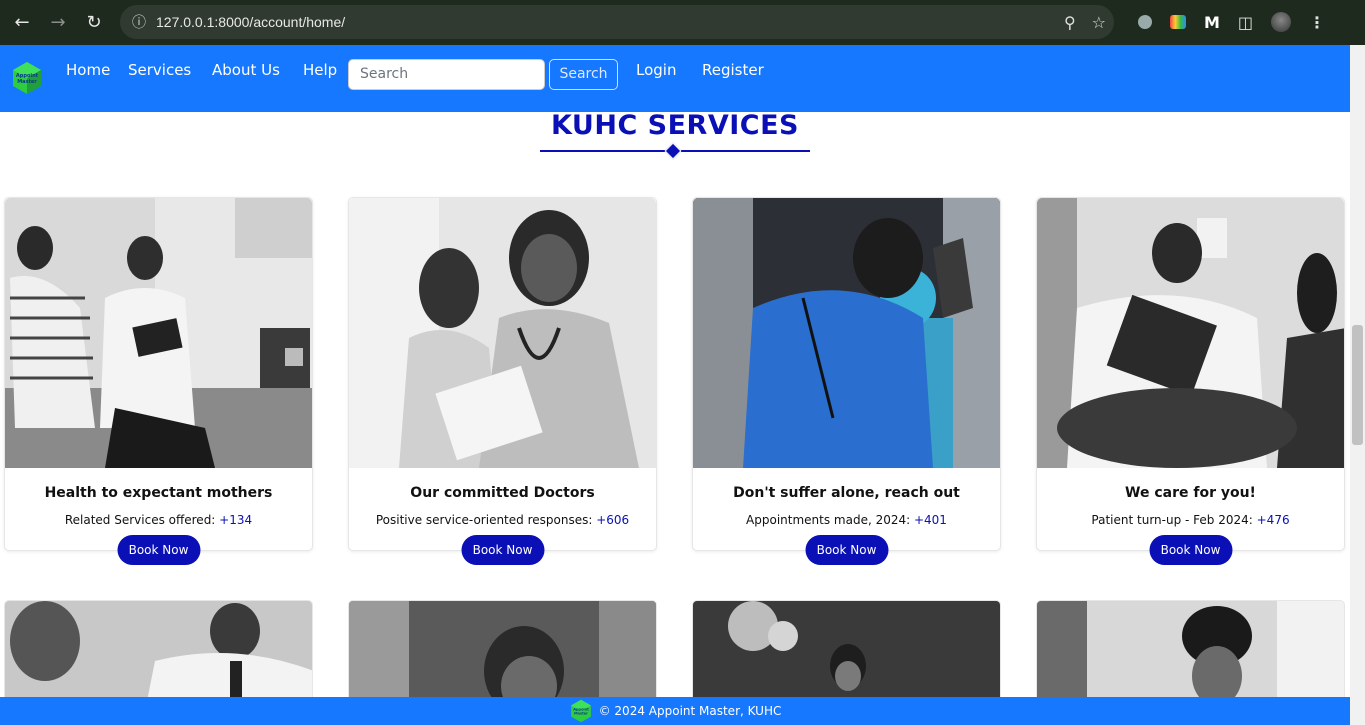 The image size is (1365, 725). What do you see at coordinates (1190, 520) in the screenshot?
I see `card-stat: Patient turn-up - Feb 2024: +476` at bounding box center [1190, 520].